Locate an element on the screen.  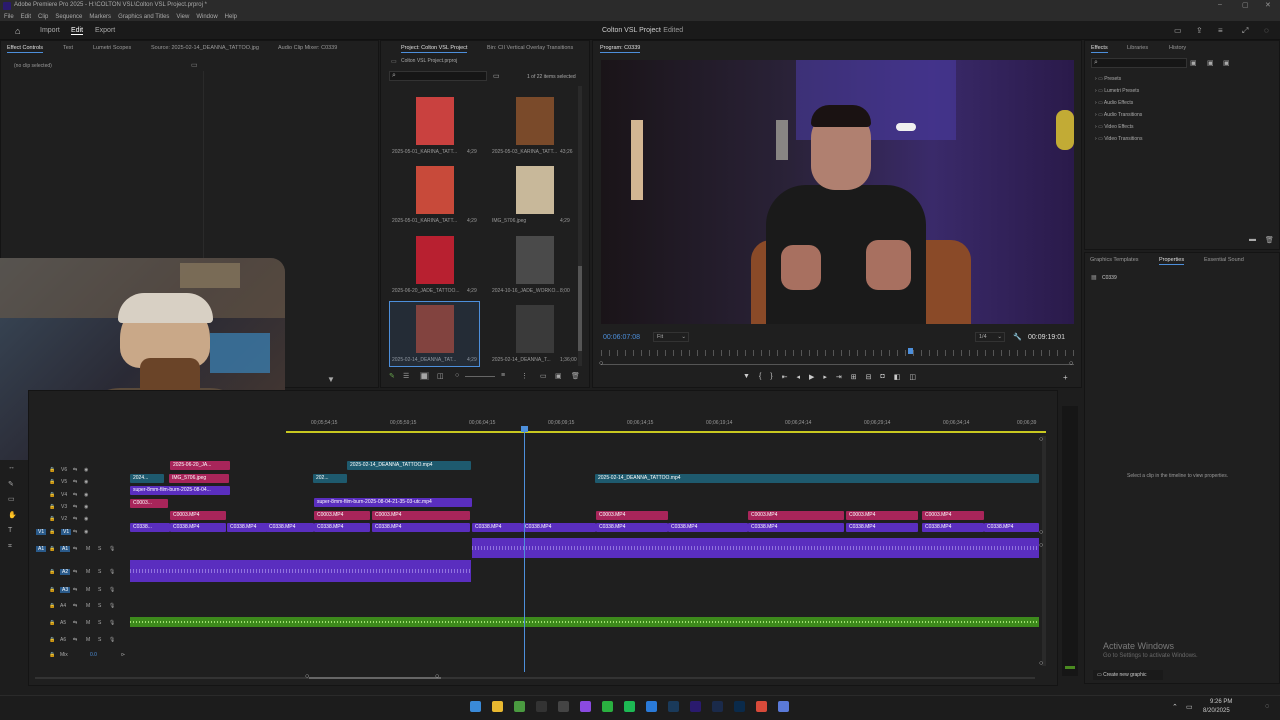
menu-view: View is located at coordinates (182, 17).